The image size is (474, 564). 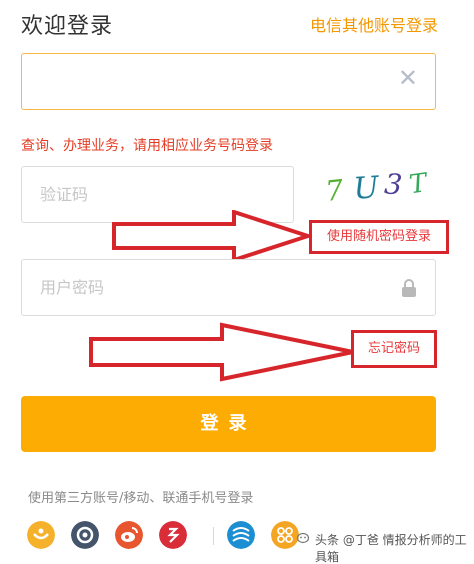 What do you see at coordinates (303, 538) in the screenshot?
I see `wechat-icon` at bounding box center [303, 538].